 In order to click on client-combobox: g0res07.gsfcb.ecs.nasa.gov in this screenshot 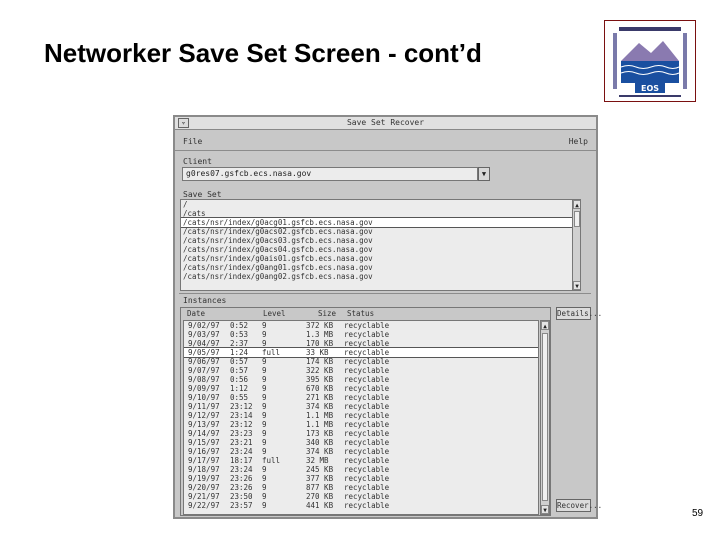, I will do `click(330, 174)`.